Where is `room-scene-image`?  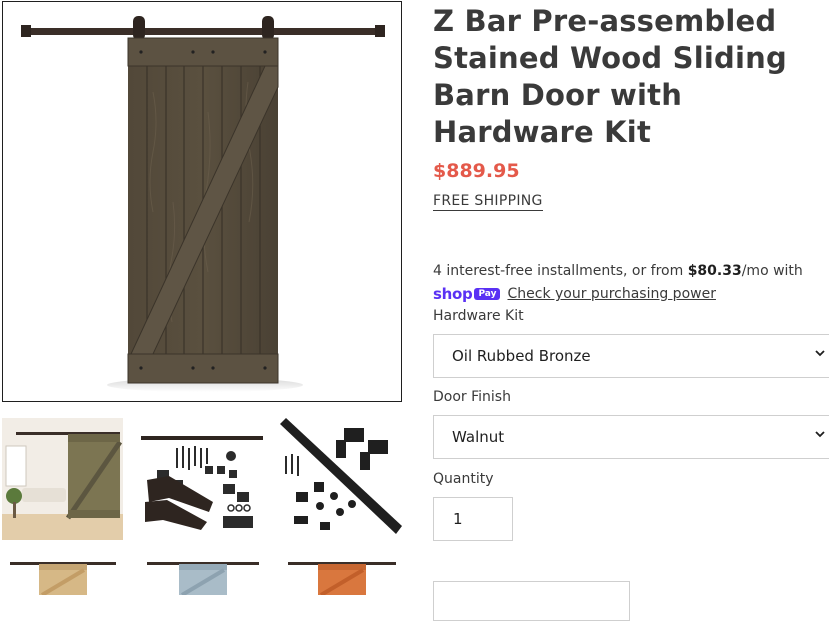 room-scene-image is located at coordinates (62, 479).